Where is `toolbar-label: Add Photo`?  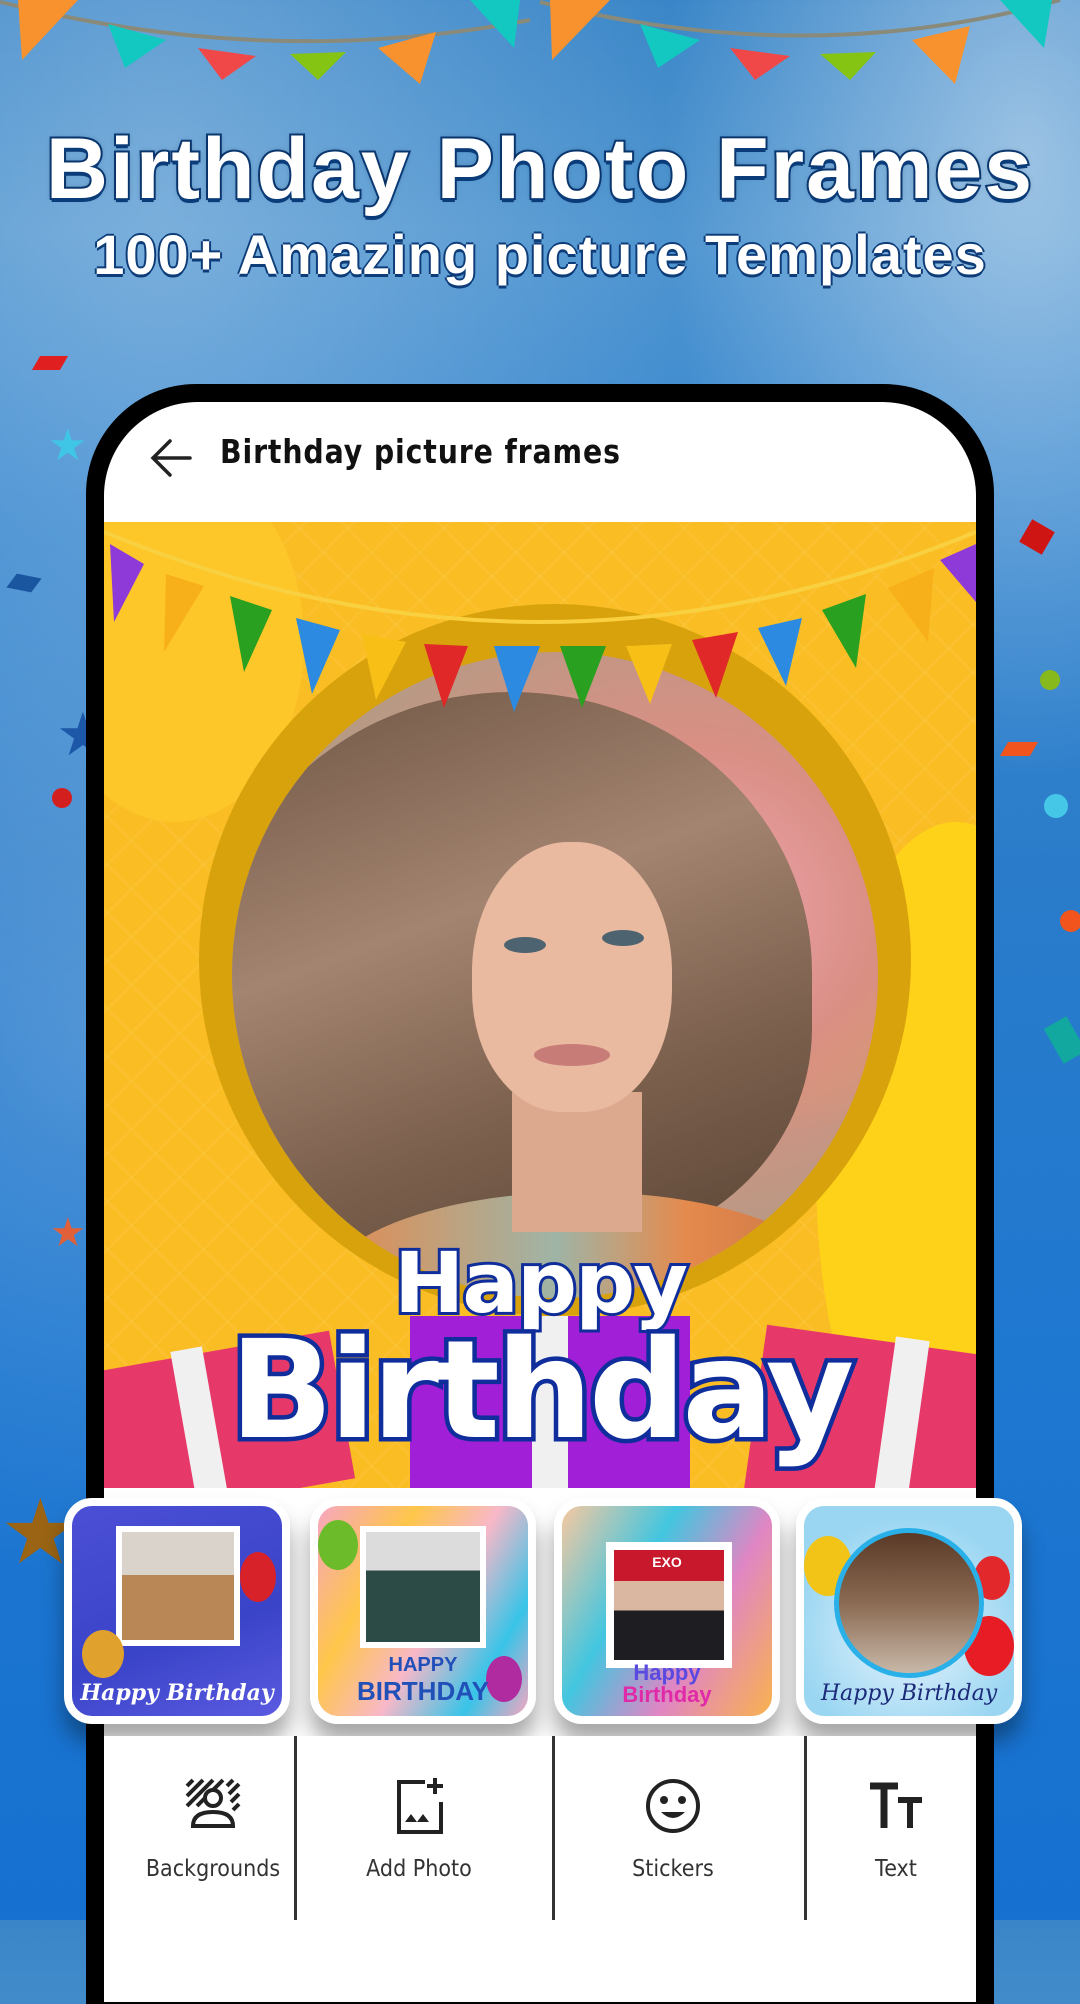
toolbar-label: Add Photo is located at coordinates (419, 1869).